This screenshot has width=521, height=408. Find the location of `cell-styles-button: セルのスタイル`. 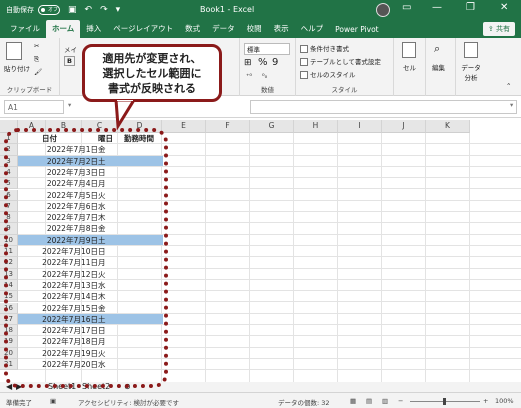

cell-styles-button: セルのスタイル is located at coordinates (328, 74).